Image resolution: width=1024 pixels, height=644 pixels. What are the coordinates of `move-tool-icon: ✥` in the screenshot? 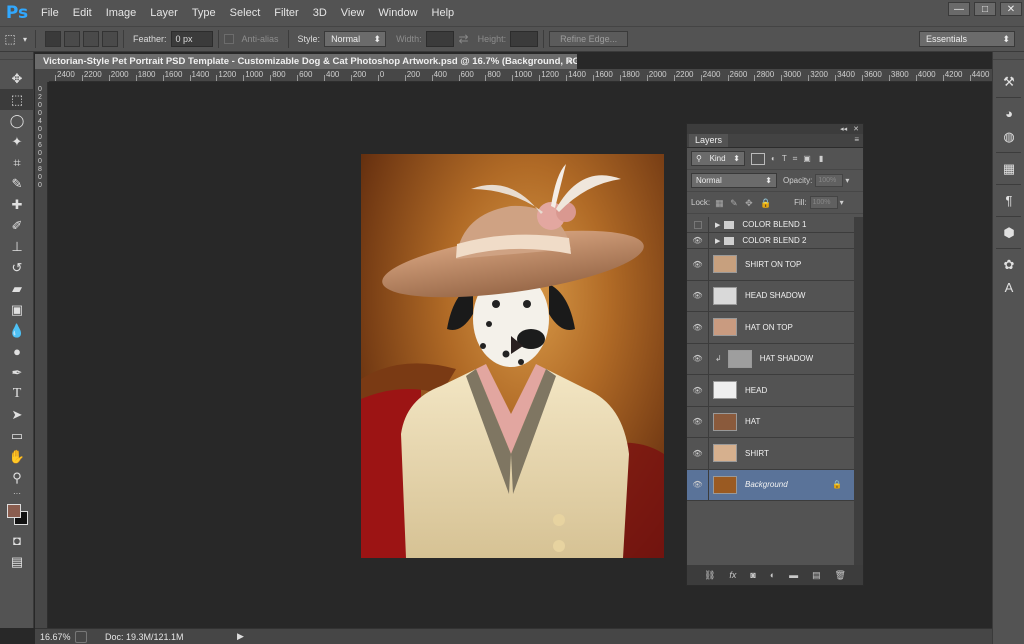 It's located at (17, 78).